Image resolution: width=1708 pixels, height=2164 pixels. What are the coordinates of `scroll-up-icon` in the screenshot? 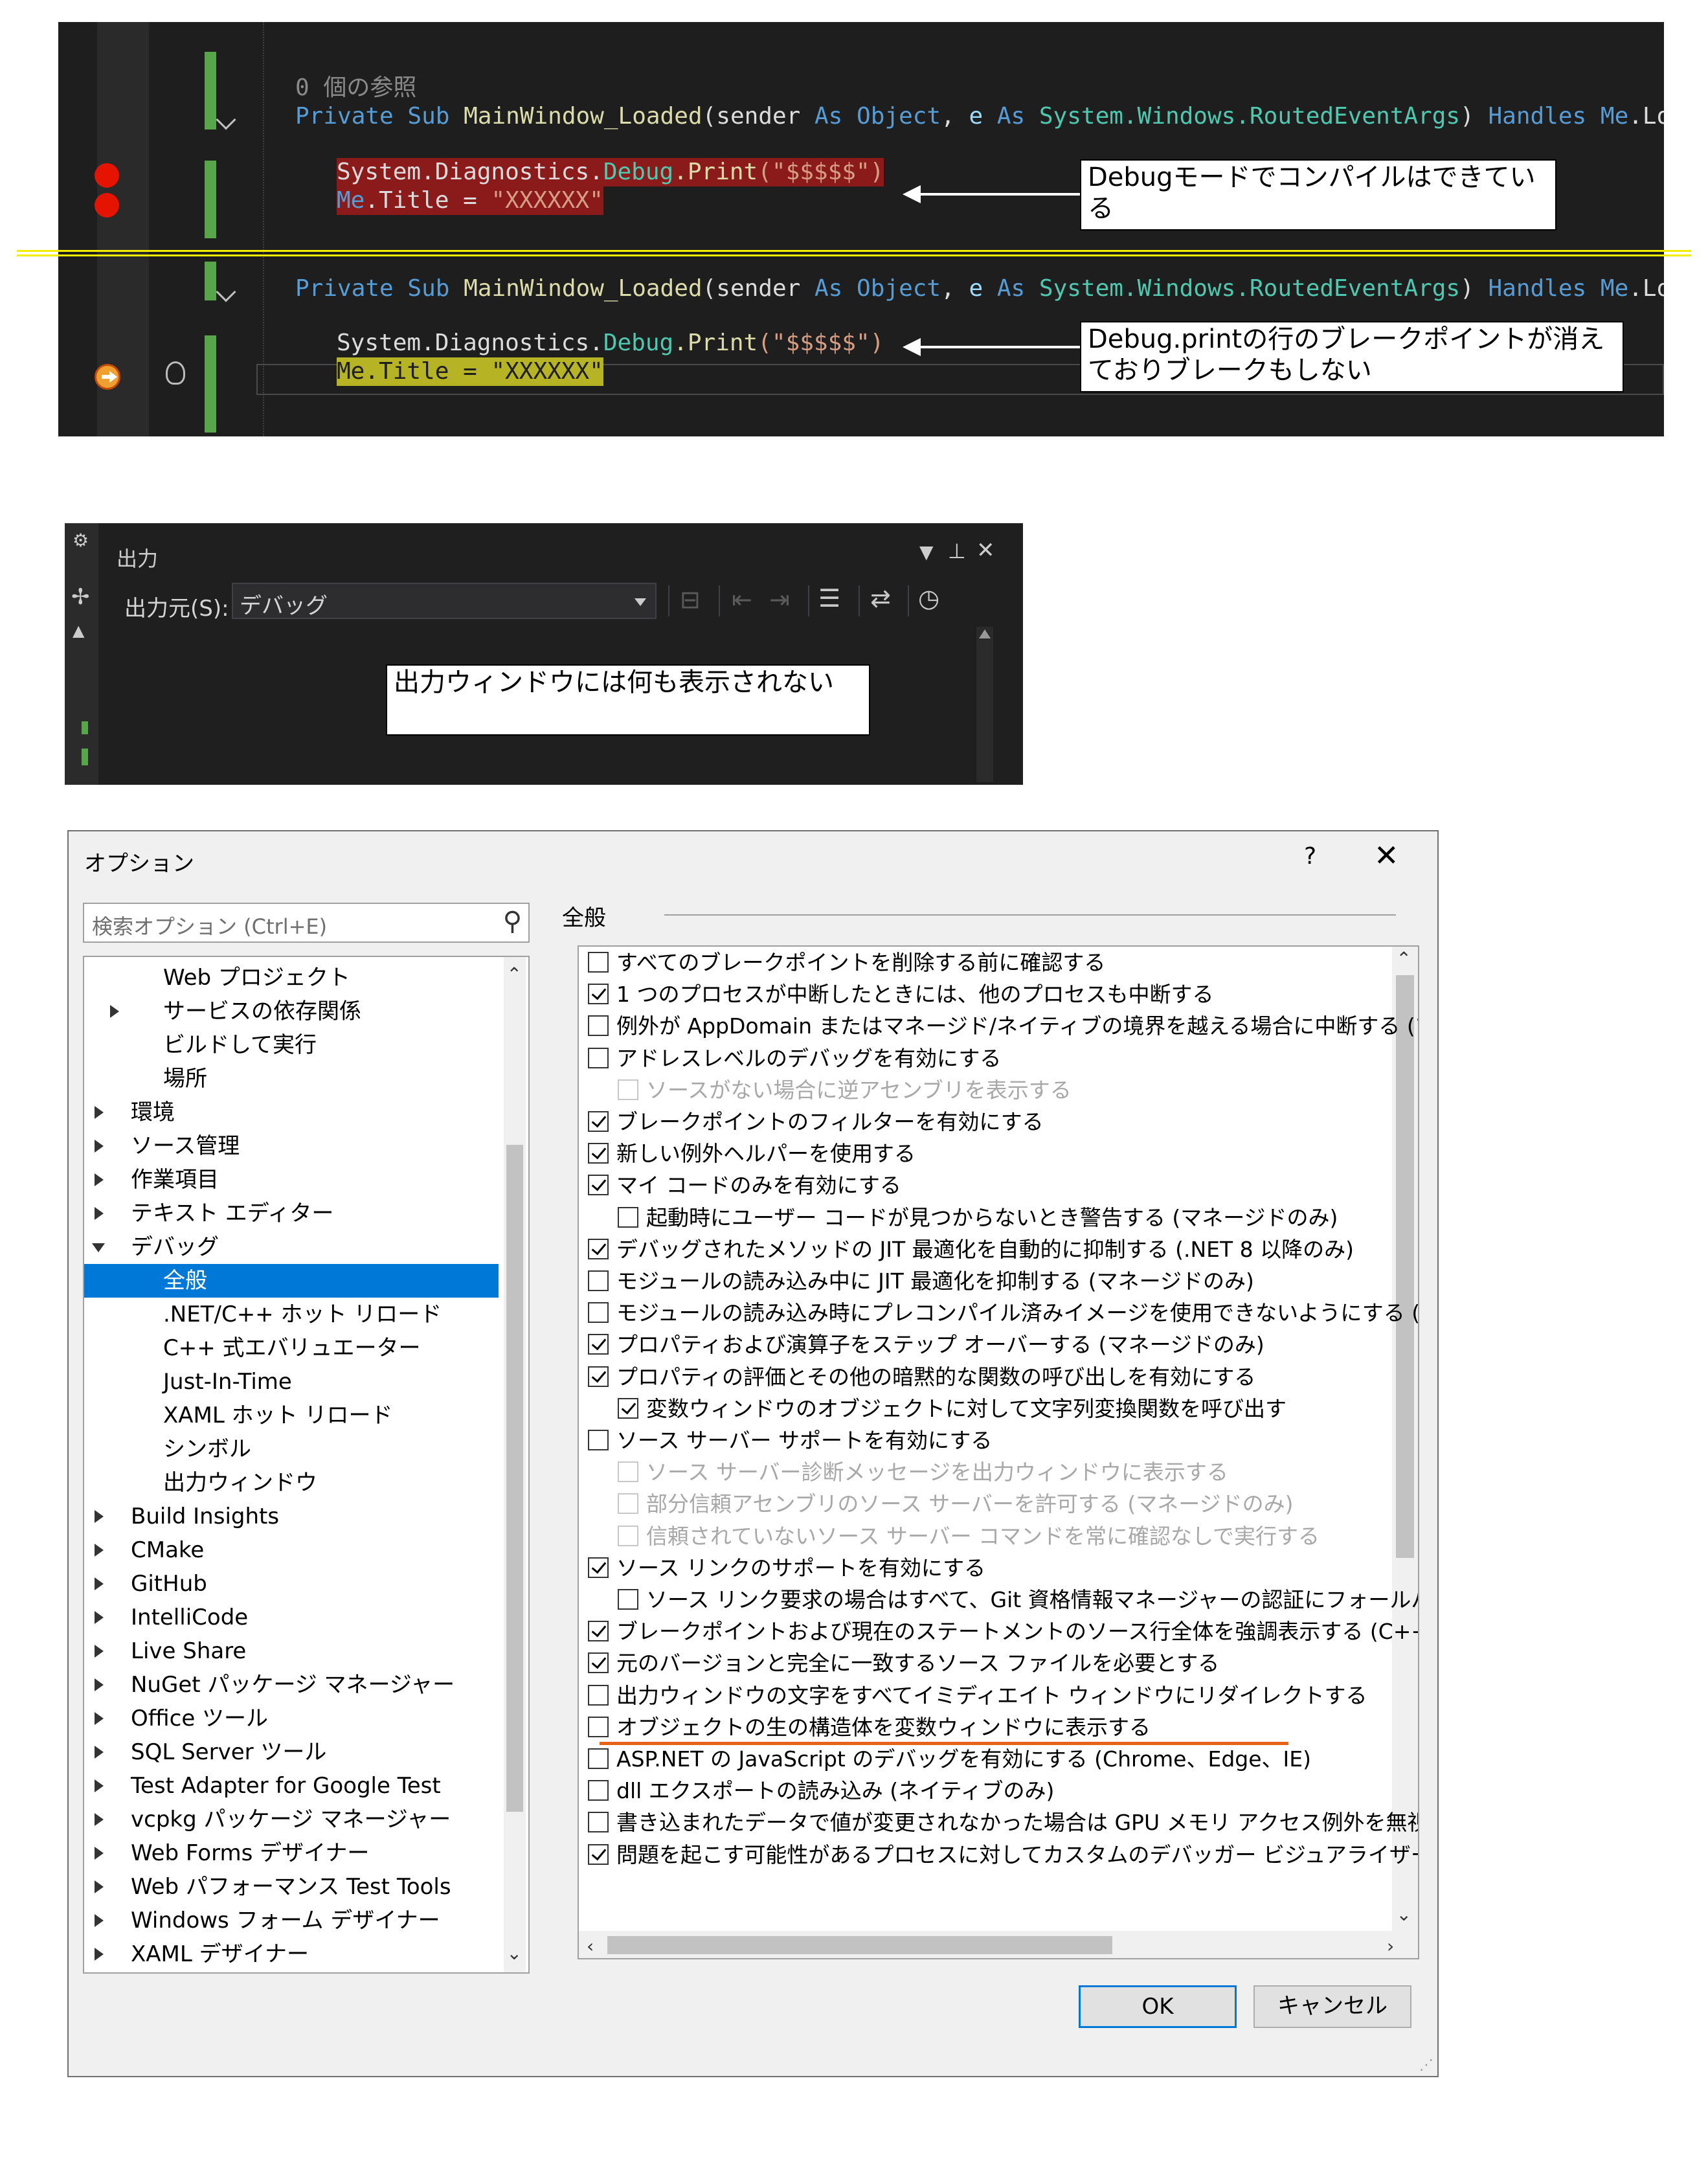 It's located at (985, 633).